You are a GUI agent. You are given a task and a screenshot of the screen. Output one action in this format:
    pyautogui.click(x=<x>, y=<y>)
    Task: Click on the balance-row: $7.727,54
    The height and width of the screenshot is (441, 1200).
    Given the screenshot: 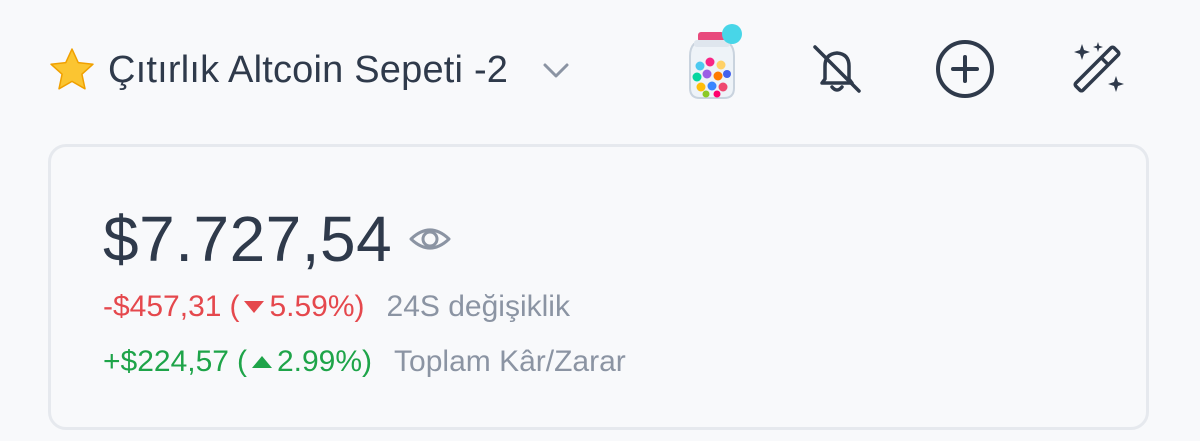 What is the action you would take?
    pyautogui.click(x=277, y=239)
    